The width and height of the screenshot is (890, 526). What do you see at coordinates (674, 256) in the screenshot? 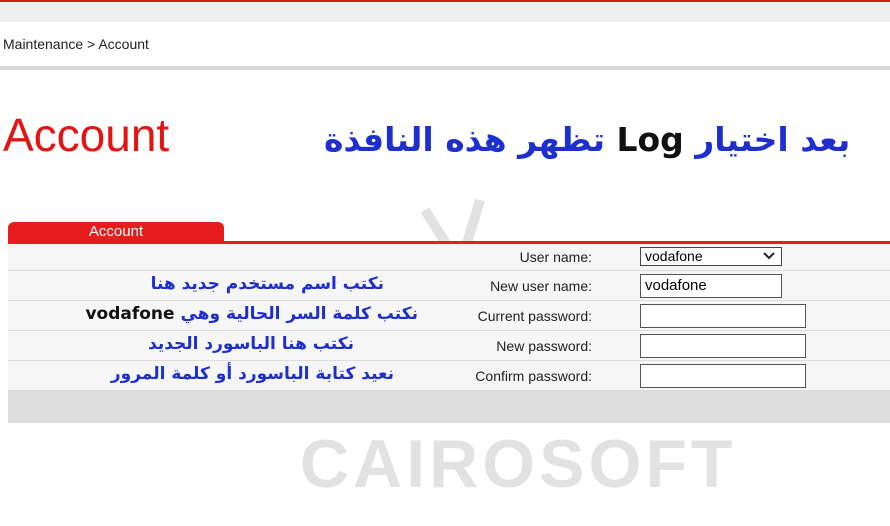
I see `user-name-select-value: vodafone` at bounding box center [674, 256].